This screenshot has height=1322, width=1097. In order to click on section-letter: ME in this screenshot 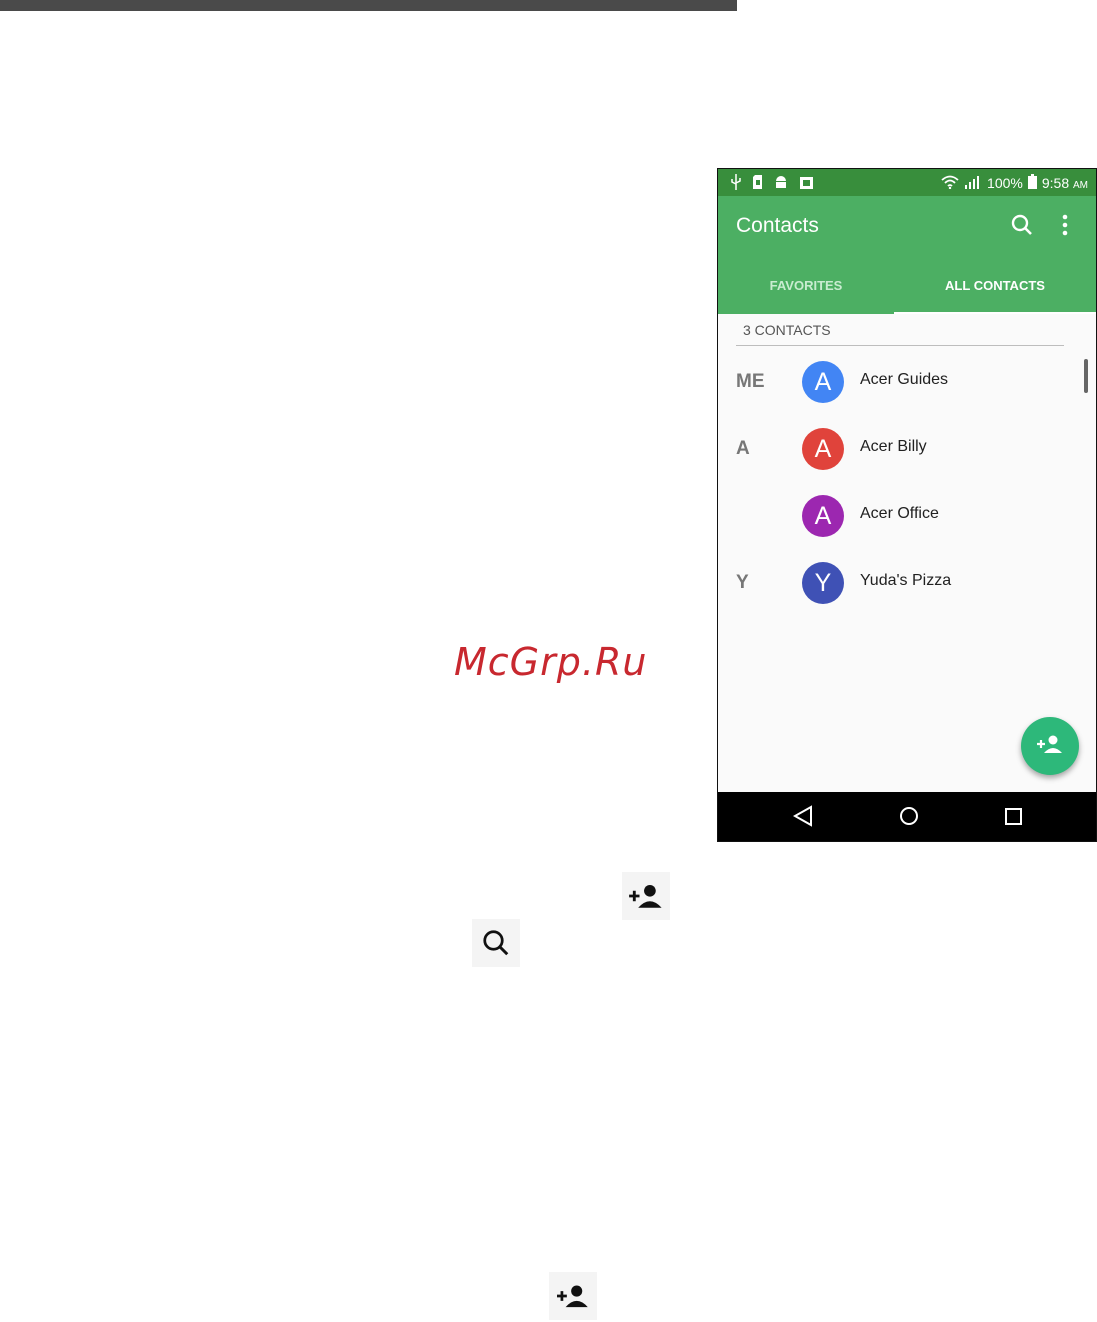, I will do `click(750, 381)`.